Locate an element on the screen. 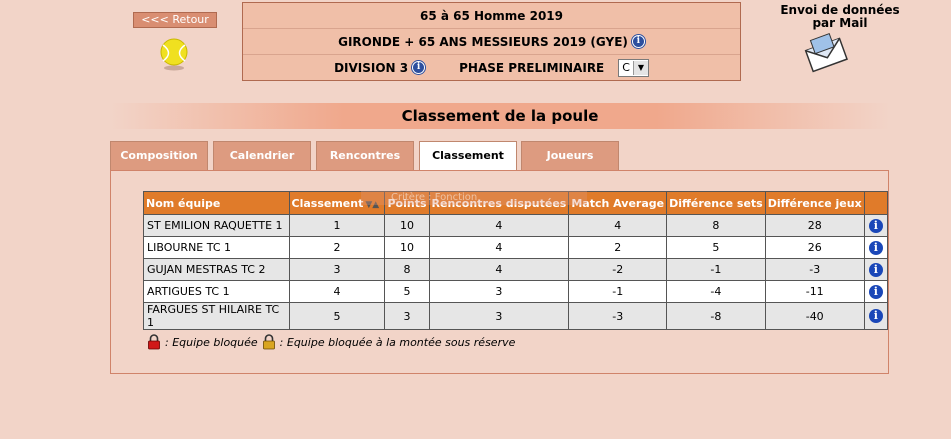 This screenshot has height=439, width=951. team-name: GUJAN MESTRAS TC 2 is located at coordinates (216, 269).